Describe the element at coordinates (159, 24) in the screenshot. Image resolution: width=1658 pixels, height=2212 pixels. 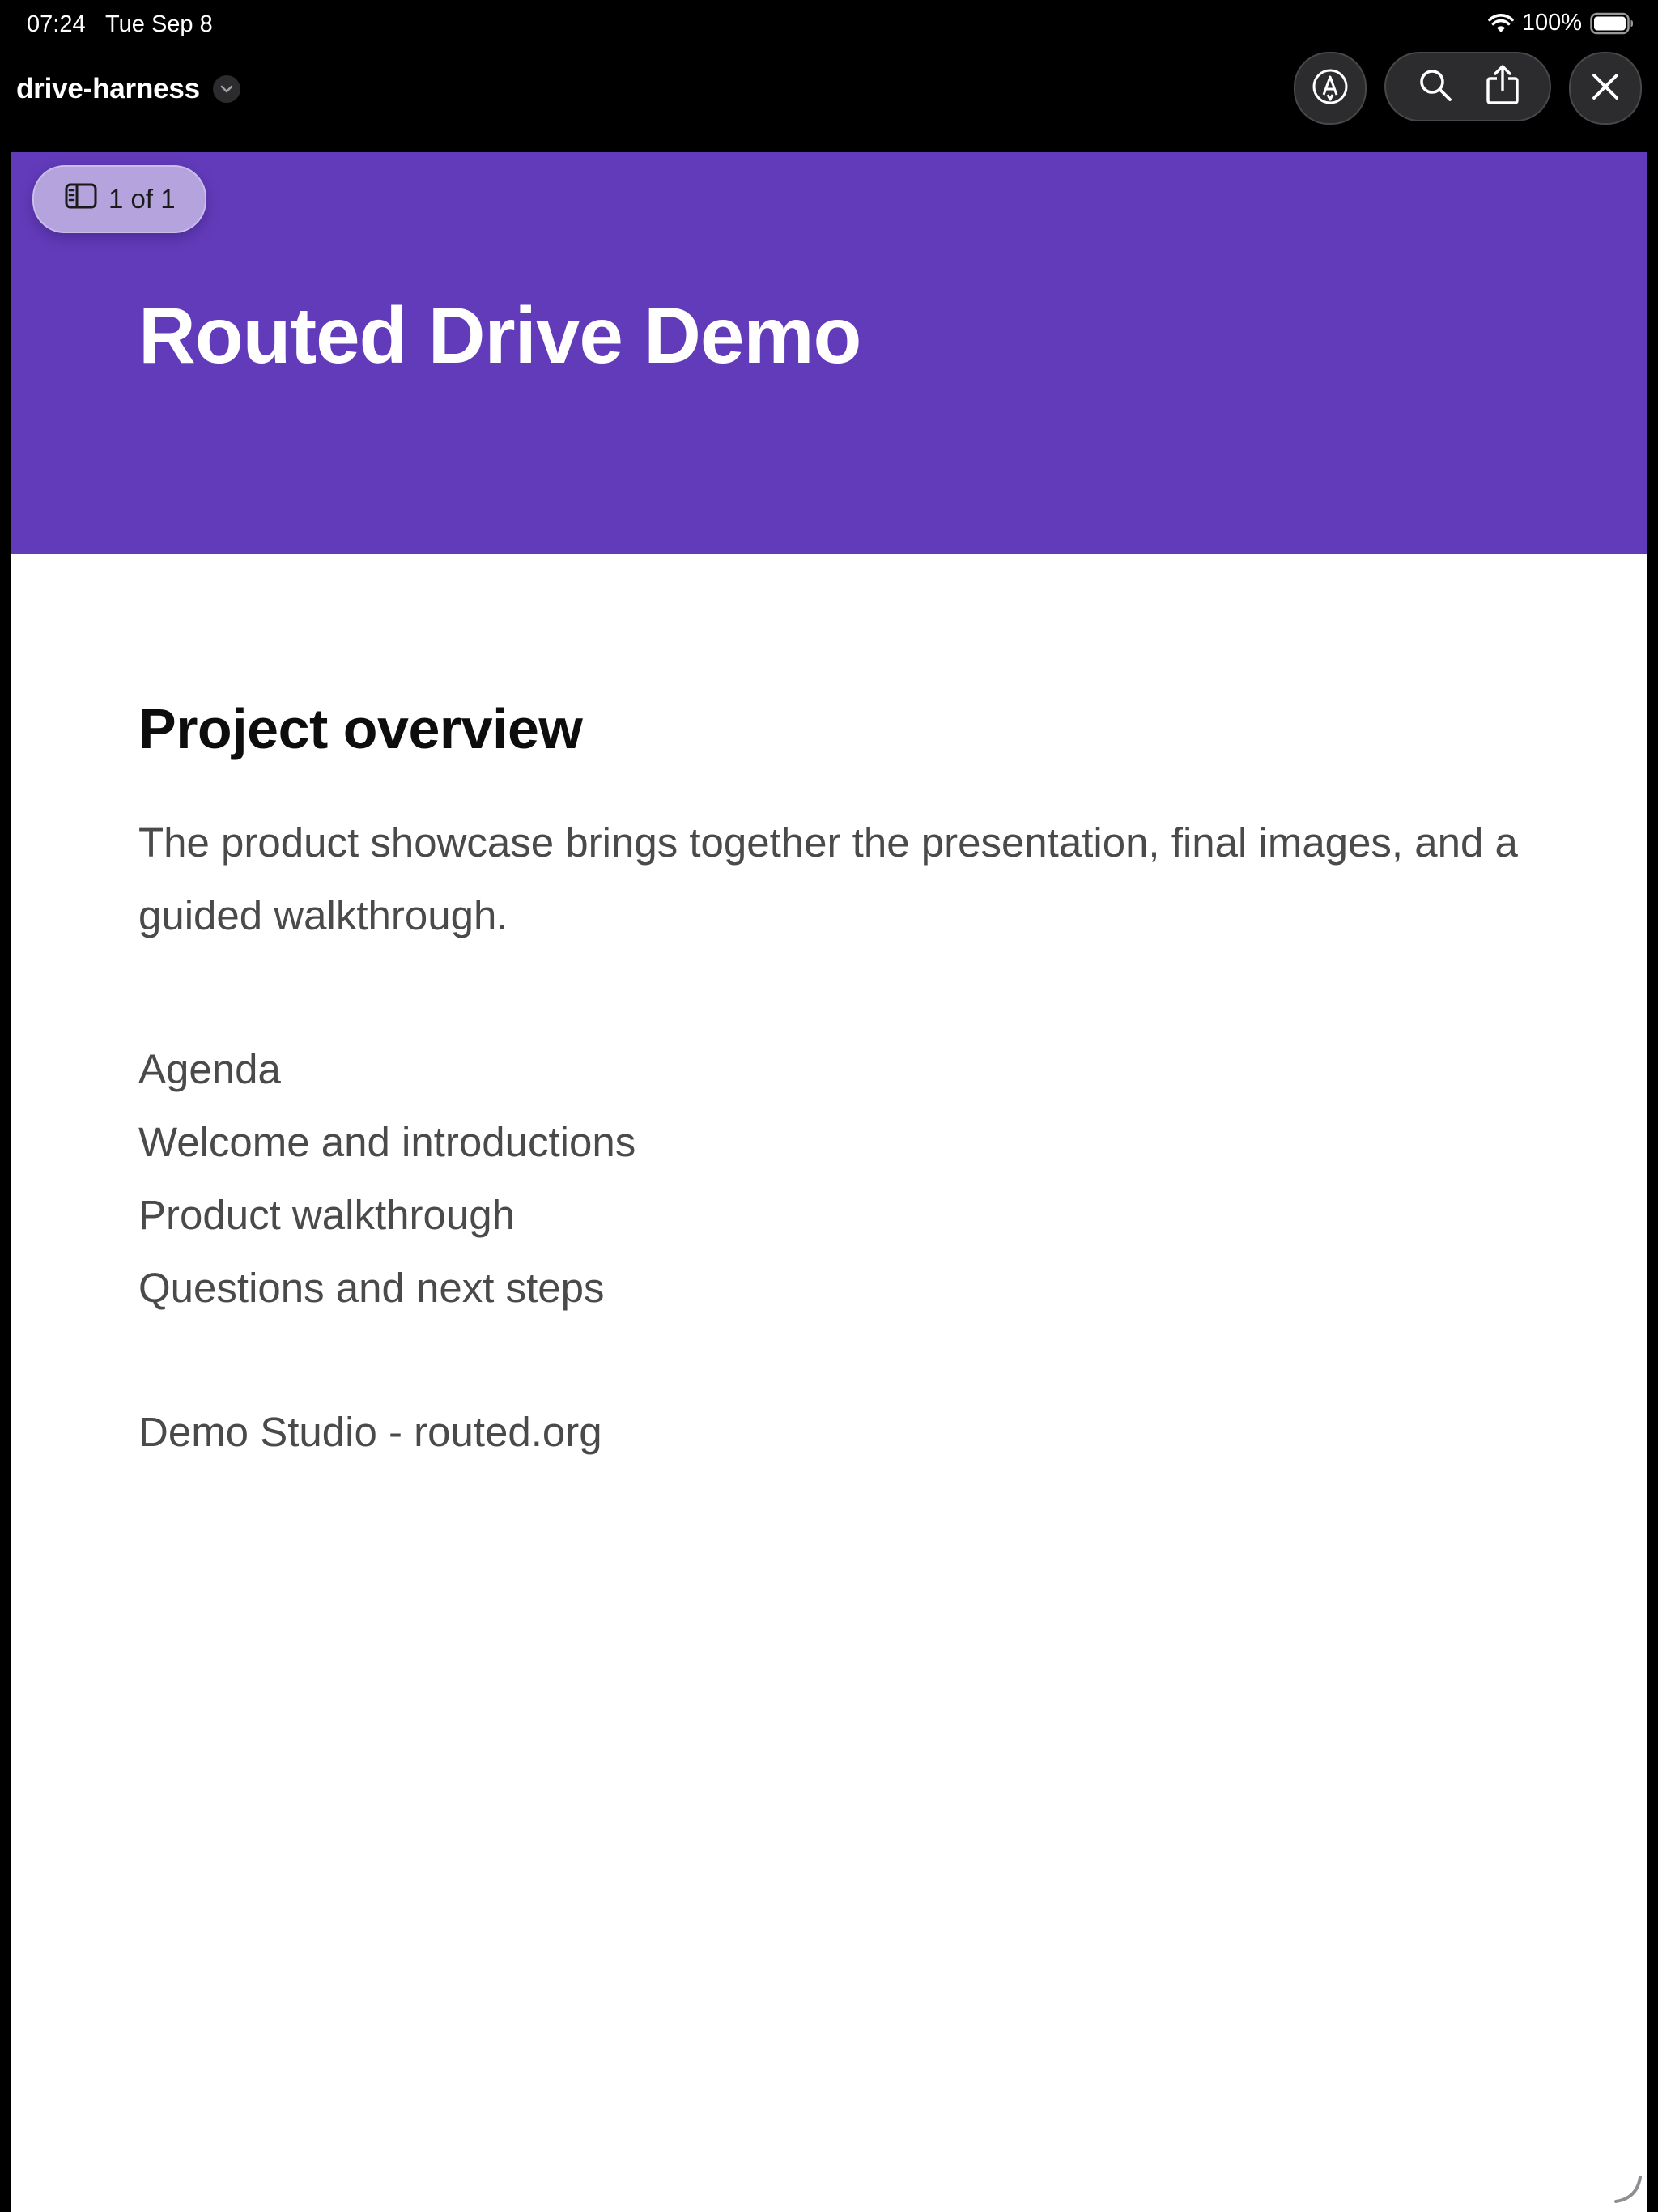
I see `status-date: Tue Sep 8` at that location.